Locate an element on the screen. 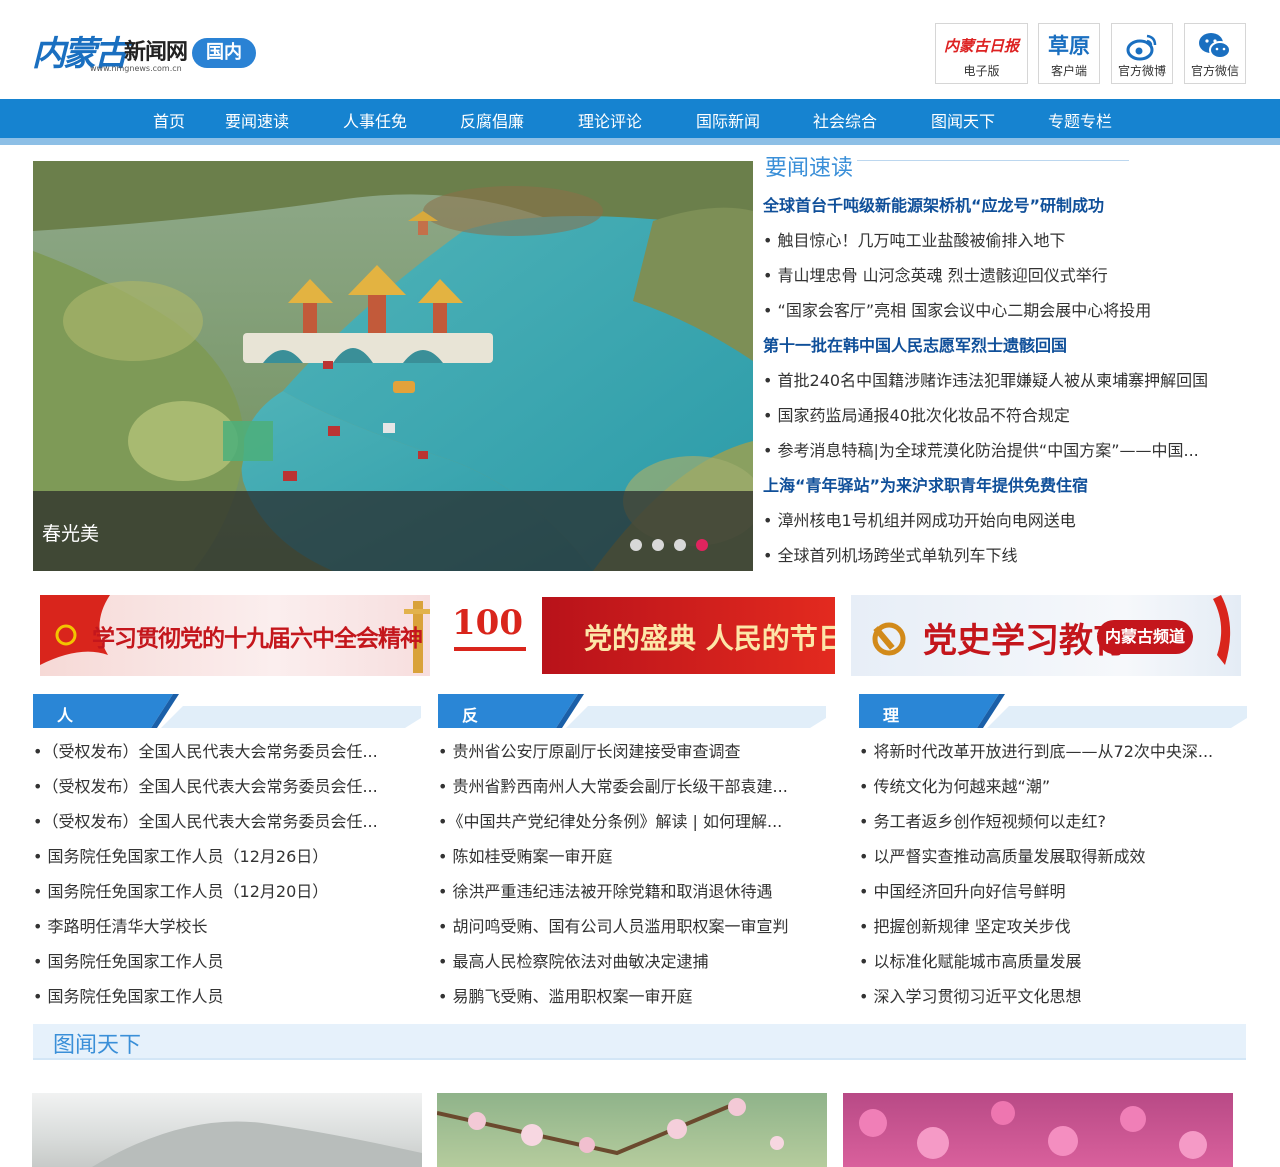 The height and width of the screenshot is (1167, 1280). logo-url: www.nmgnews.com.cn is located at coordinates (136, 68).